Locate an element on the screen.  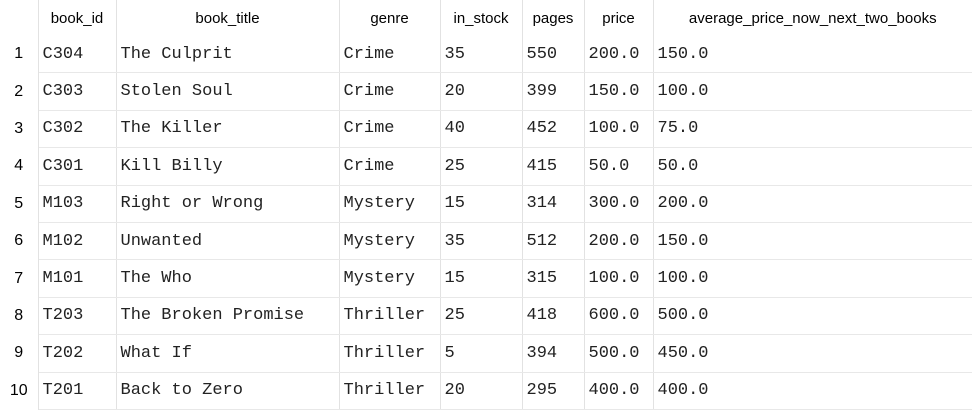
cell-book-id: M102 is located at coordinates (77, 241).